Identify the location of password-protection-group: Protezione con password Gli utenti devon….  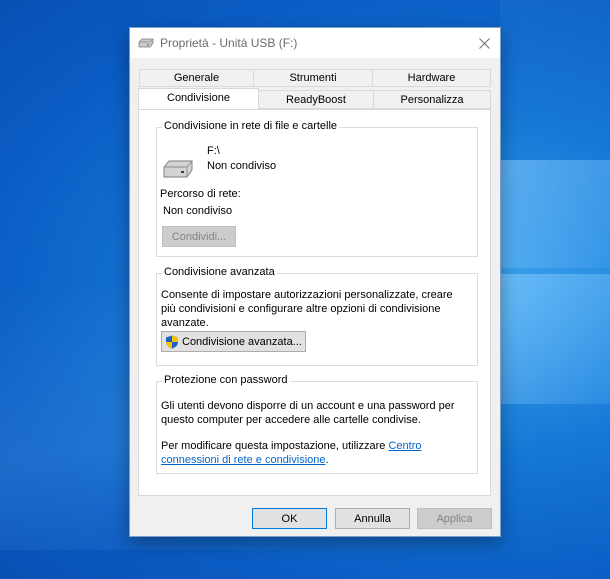
(317, 424).